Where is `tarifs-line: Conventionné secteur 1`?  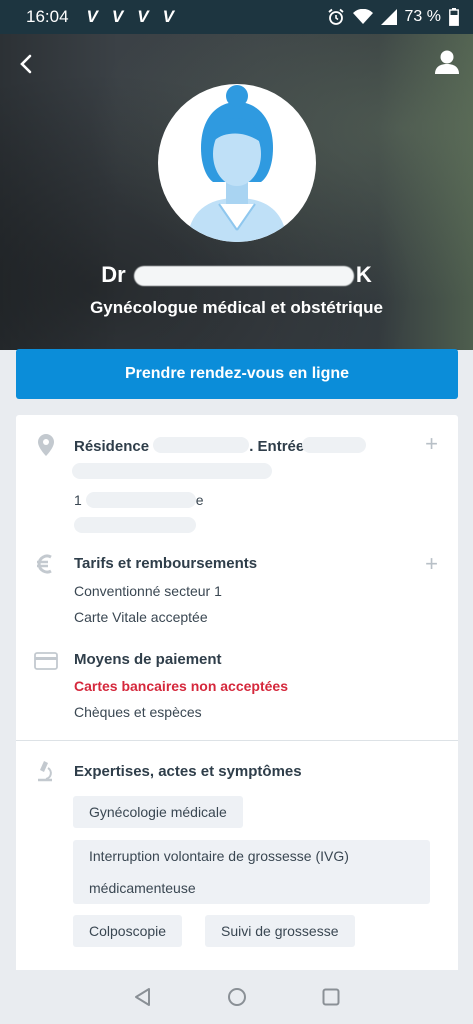 tarifs-line: Conventionné secteur 1 is located at coordinates (148, 591).